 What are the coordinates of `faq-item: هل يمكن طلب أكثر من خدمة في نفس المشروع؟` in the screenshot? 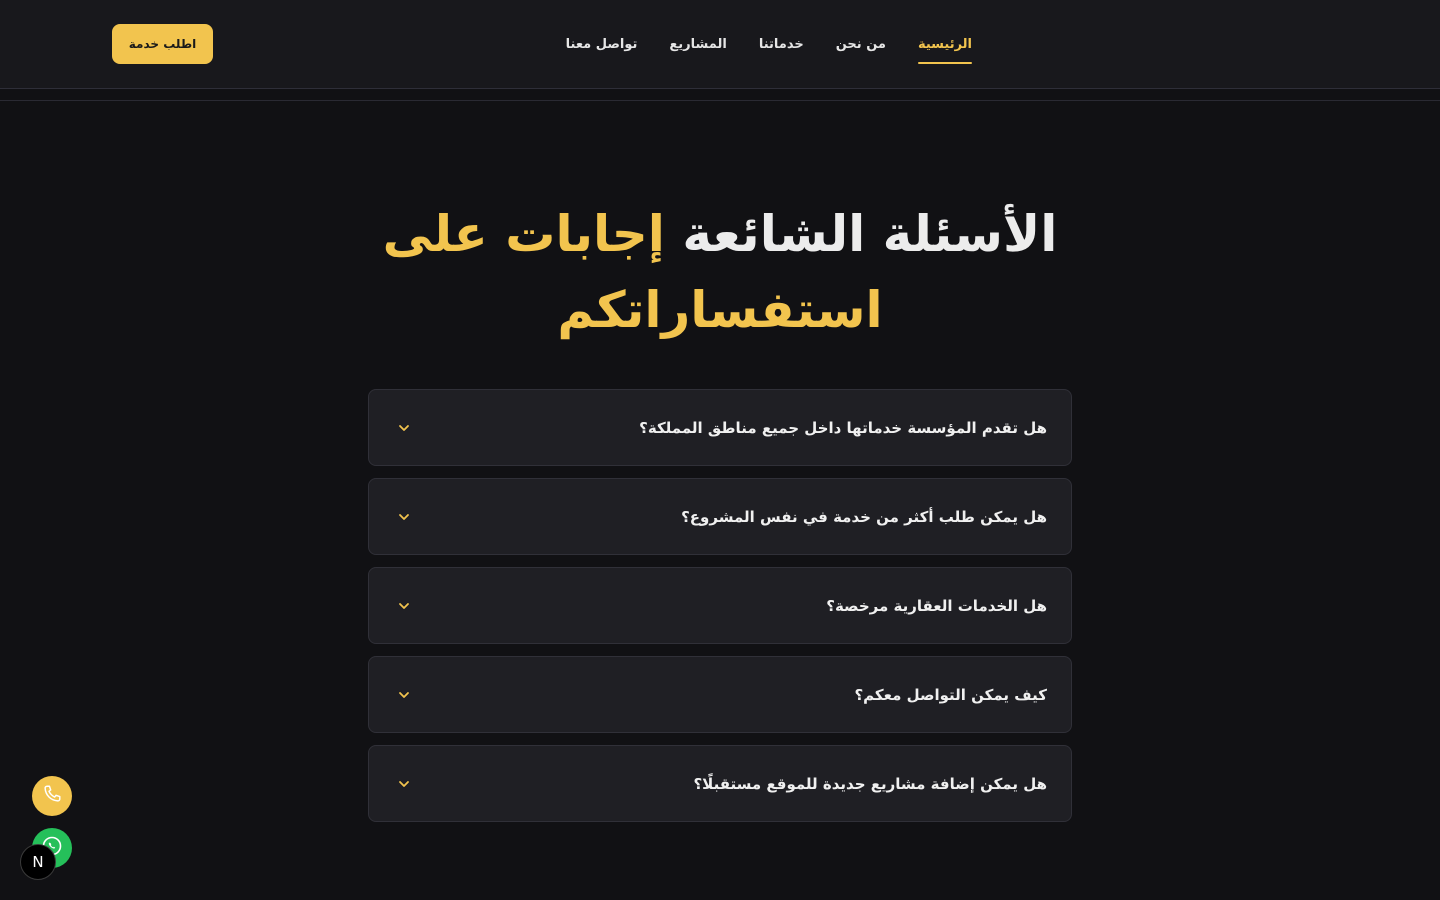 It's located at (720, 516).